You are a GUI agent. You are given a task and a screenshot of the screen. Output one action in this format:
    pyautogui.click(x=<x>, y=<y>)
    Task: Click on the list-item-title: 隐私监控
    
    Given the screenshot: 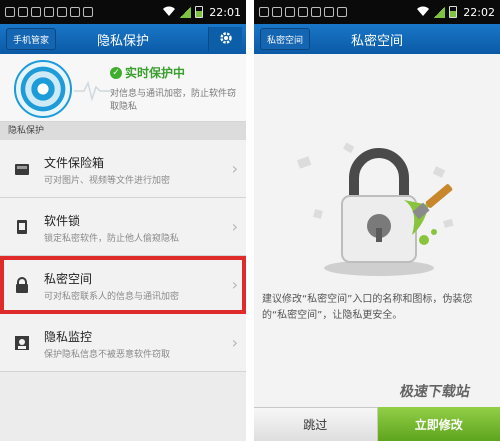 What is the action you would take?
    pyautogui.click(x=68, y=337)
    